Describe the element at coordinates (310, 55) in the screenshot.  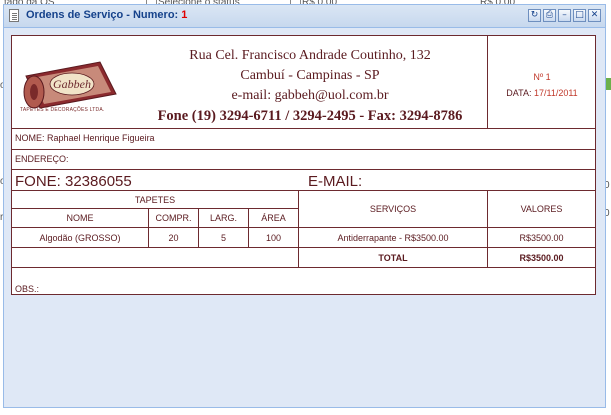
I see `company-address: Rua Cel. Francisco Andrade Coutinho, 132` at that location.